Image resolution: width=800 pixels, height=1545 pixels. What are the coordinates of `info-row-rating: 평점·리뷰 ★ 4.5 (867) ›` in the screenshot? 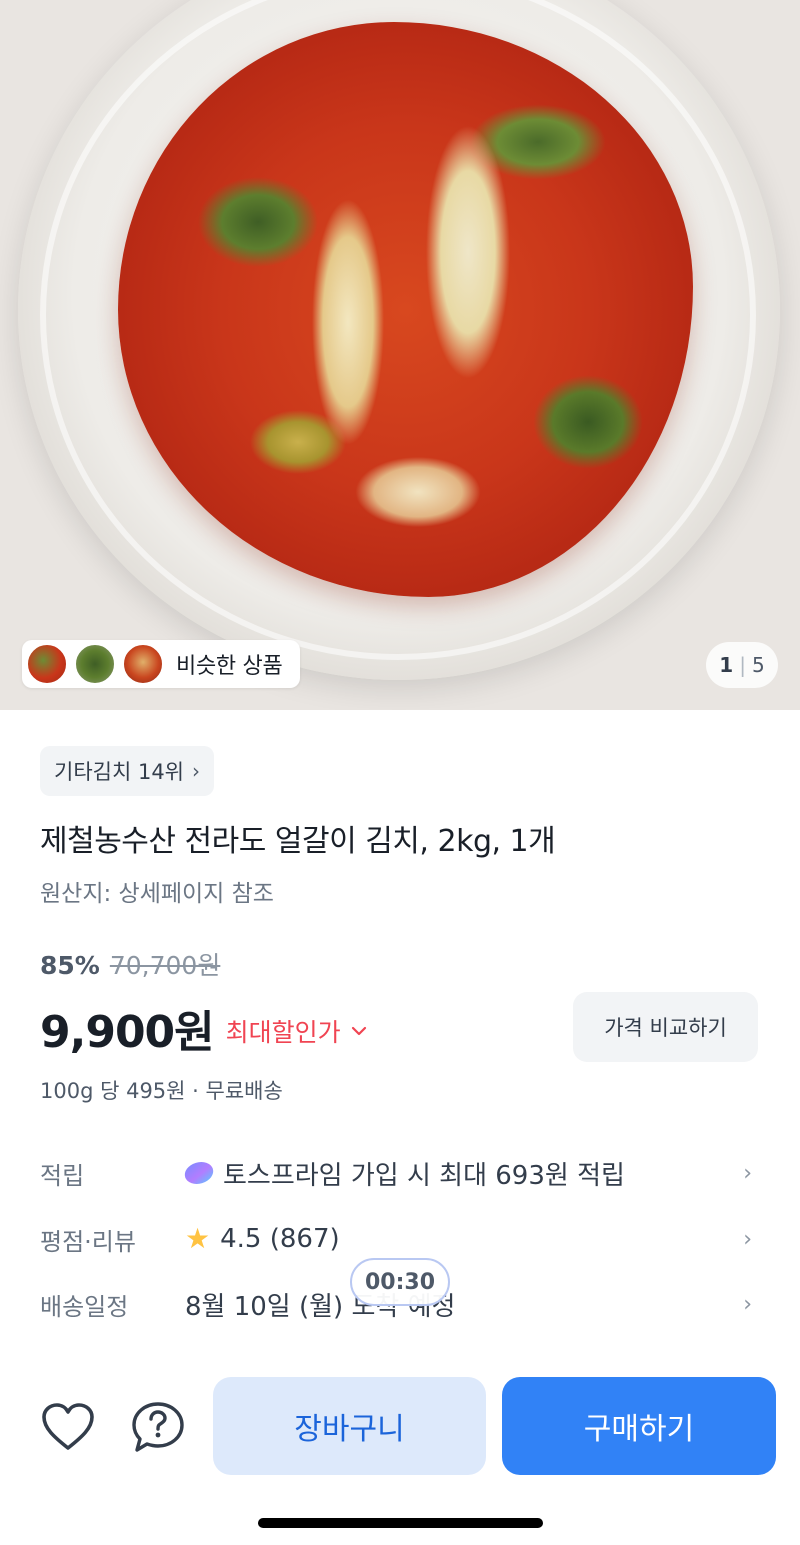 It's located at (400, 1239).